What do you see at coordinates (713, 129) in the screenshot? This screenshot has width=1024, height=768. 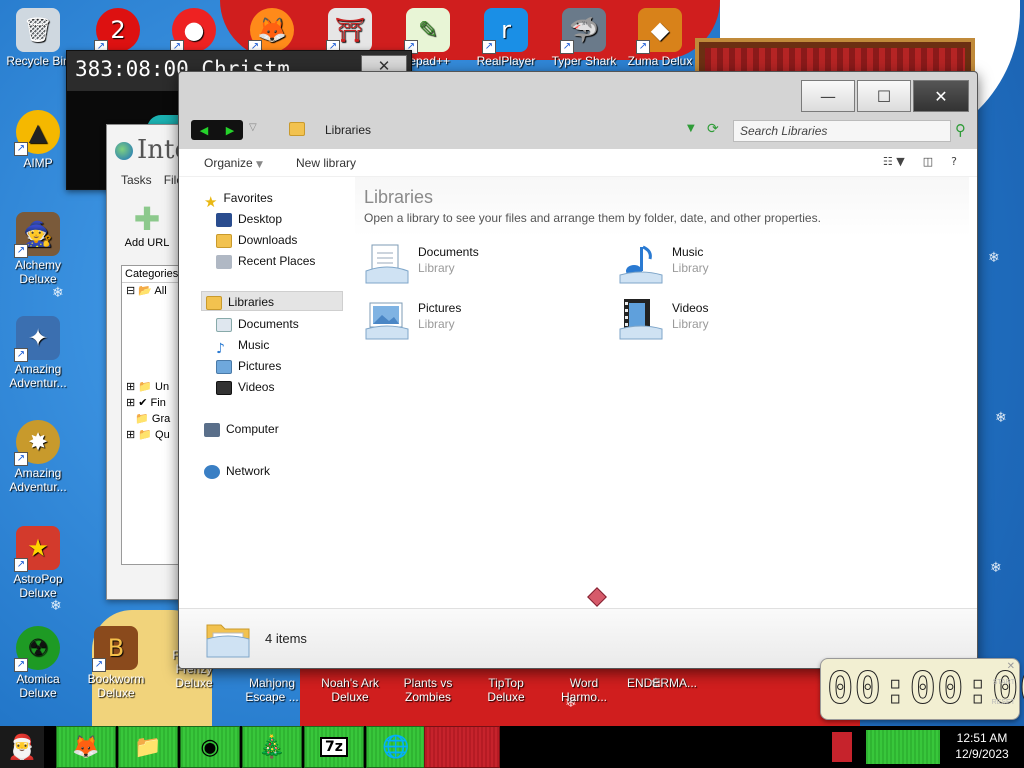 I see `refresh-icon: ⟳` at bounding box center [713, 129].